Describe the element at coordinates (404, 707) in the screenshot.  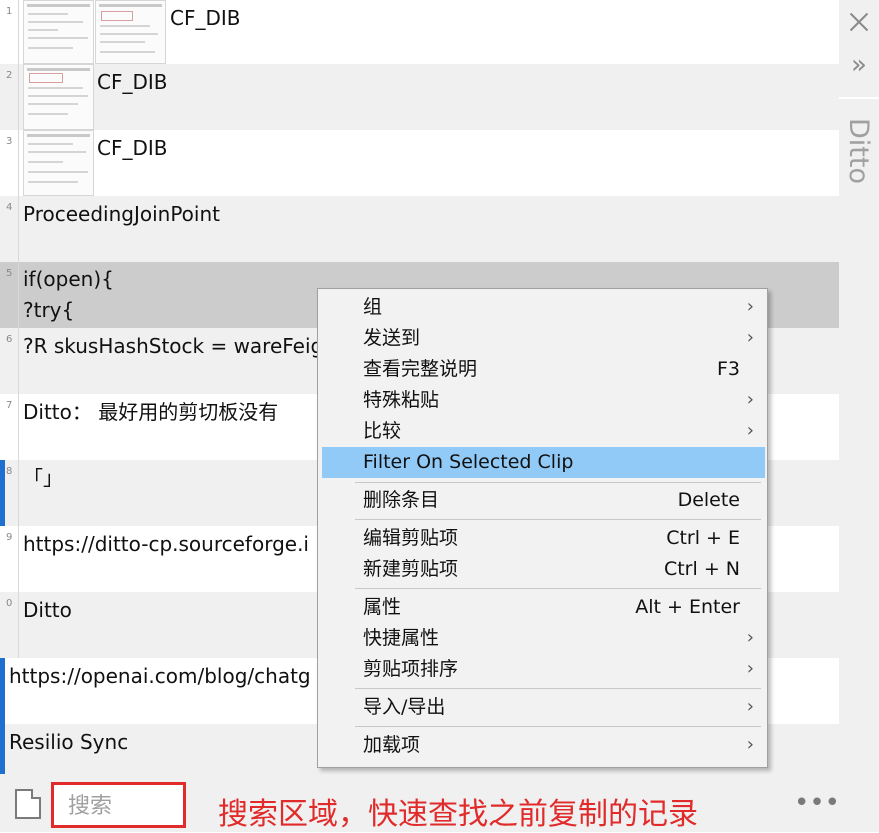
I see `menu-item-label: 导入/导出` at that location.